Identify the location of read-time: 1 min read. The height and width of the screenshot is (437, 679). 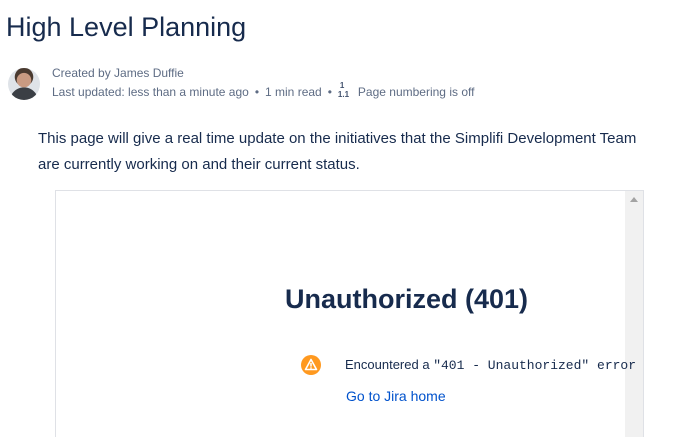
(293, 92).